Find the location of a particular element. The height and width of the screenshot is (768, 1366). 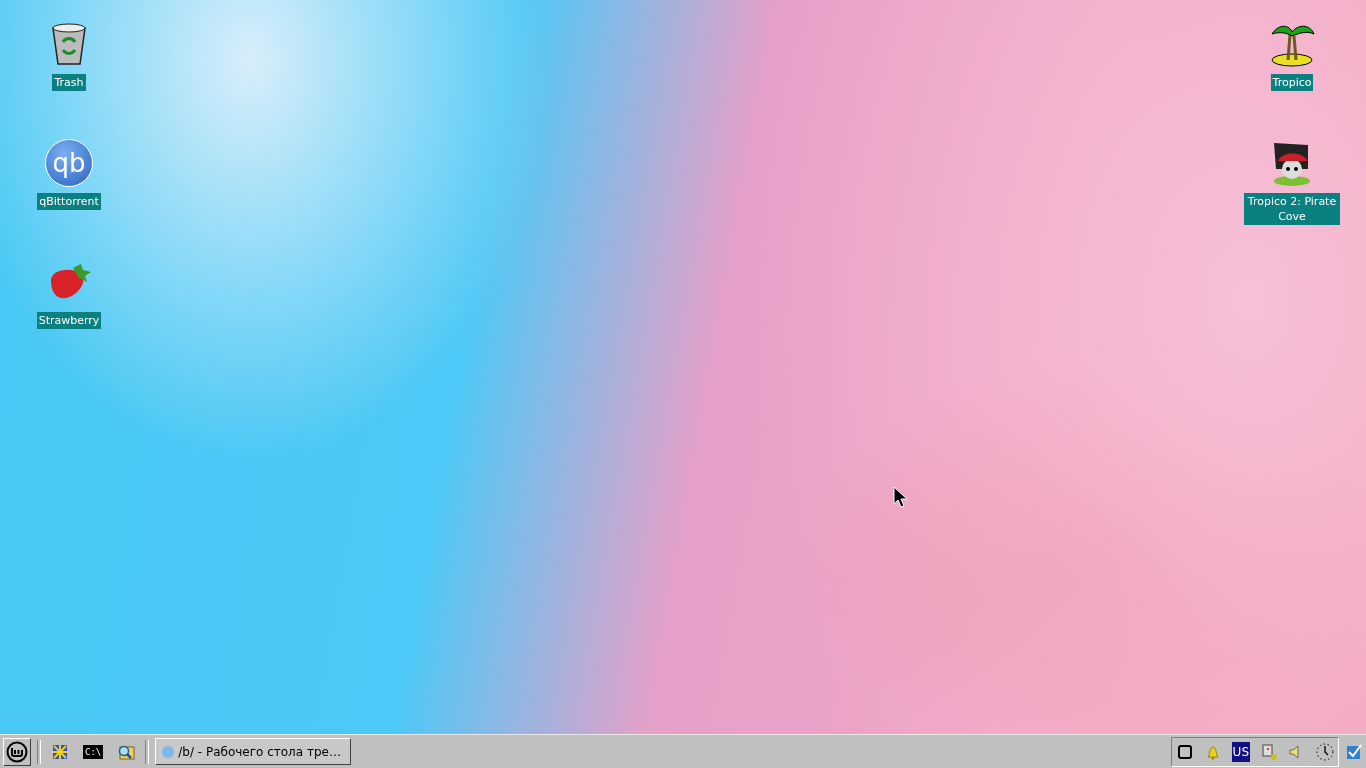

window-square-icon is located at coordinates (1184, 751).